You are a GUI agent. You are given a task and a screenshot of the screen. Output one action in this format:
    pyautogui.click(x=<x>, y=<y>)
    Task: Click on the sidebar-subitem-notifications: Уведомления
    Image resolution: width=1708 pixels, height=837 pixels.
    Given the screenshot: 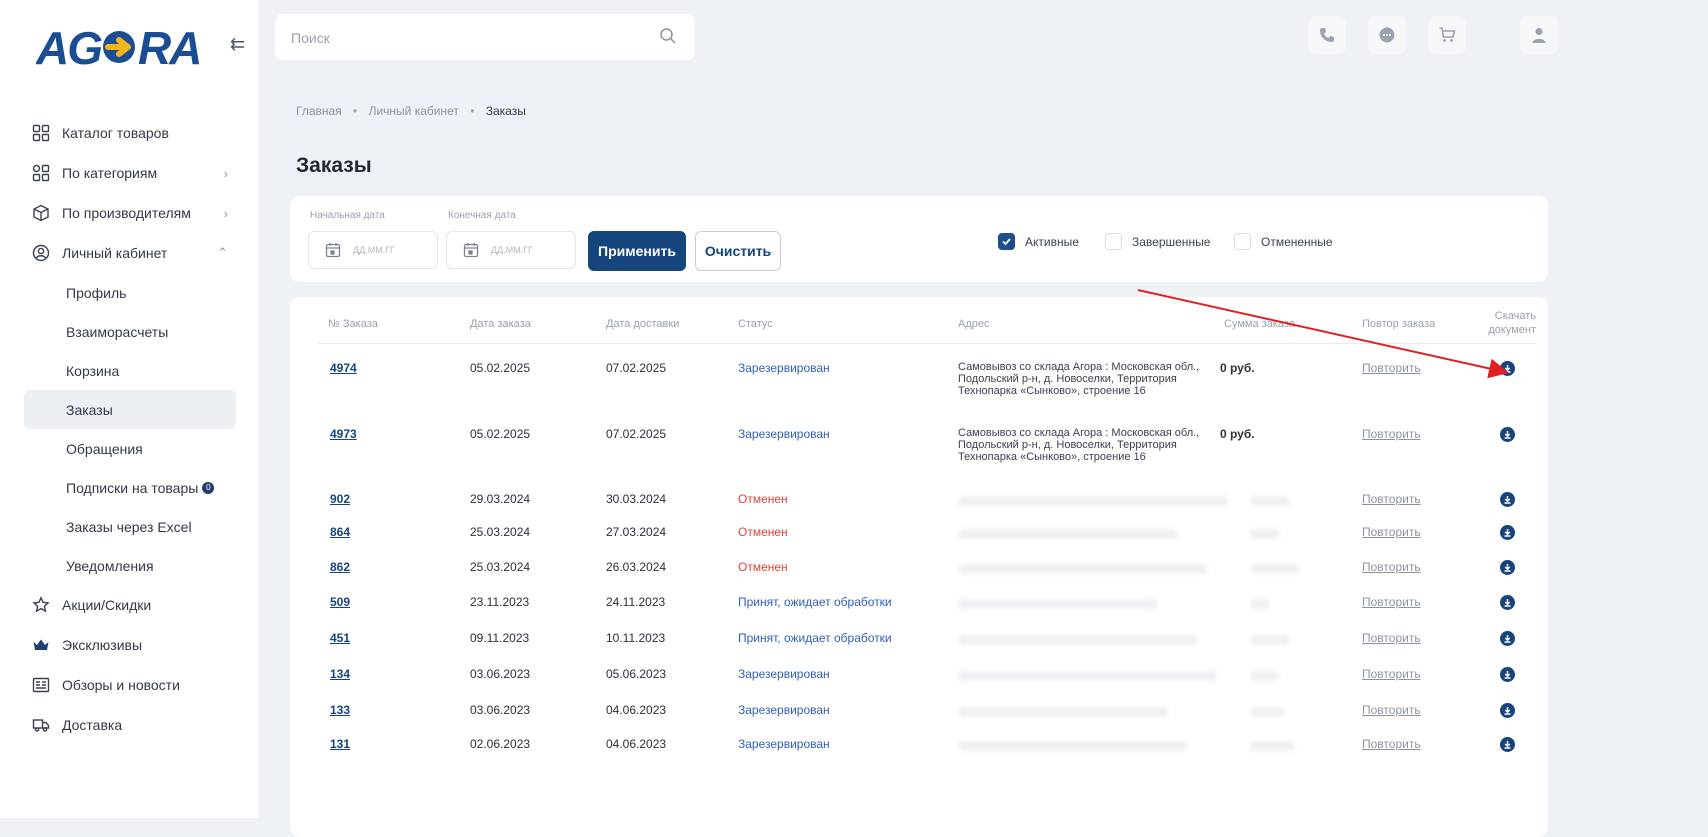 What is the action you would take?
    pyautogui.click(x=129, y=565)
    